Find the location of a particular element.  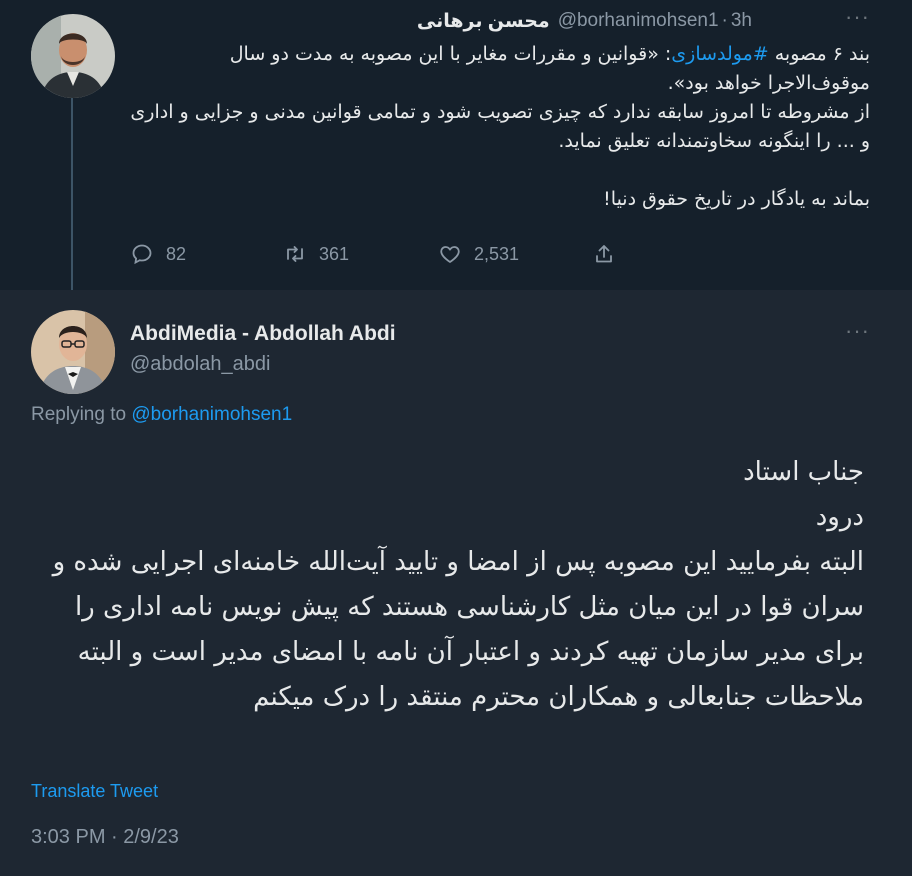

reply-author-name: AbdiMedia - Abdollah Abdi is located at coordinates (263, 334).